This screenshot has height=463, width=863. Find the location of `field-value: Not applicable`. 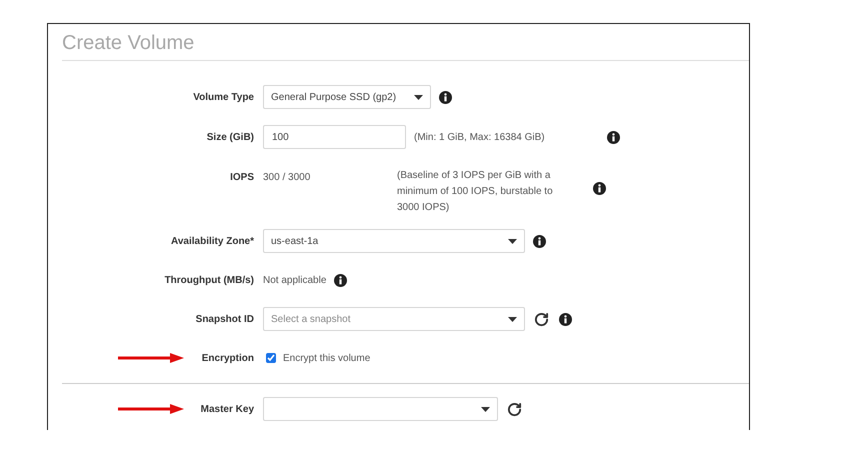

field-value: Not applicable is located at coordinates (294, 281).